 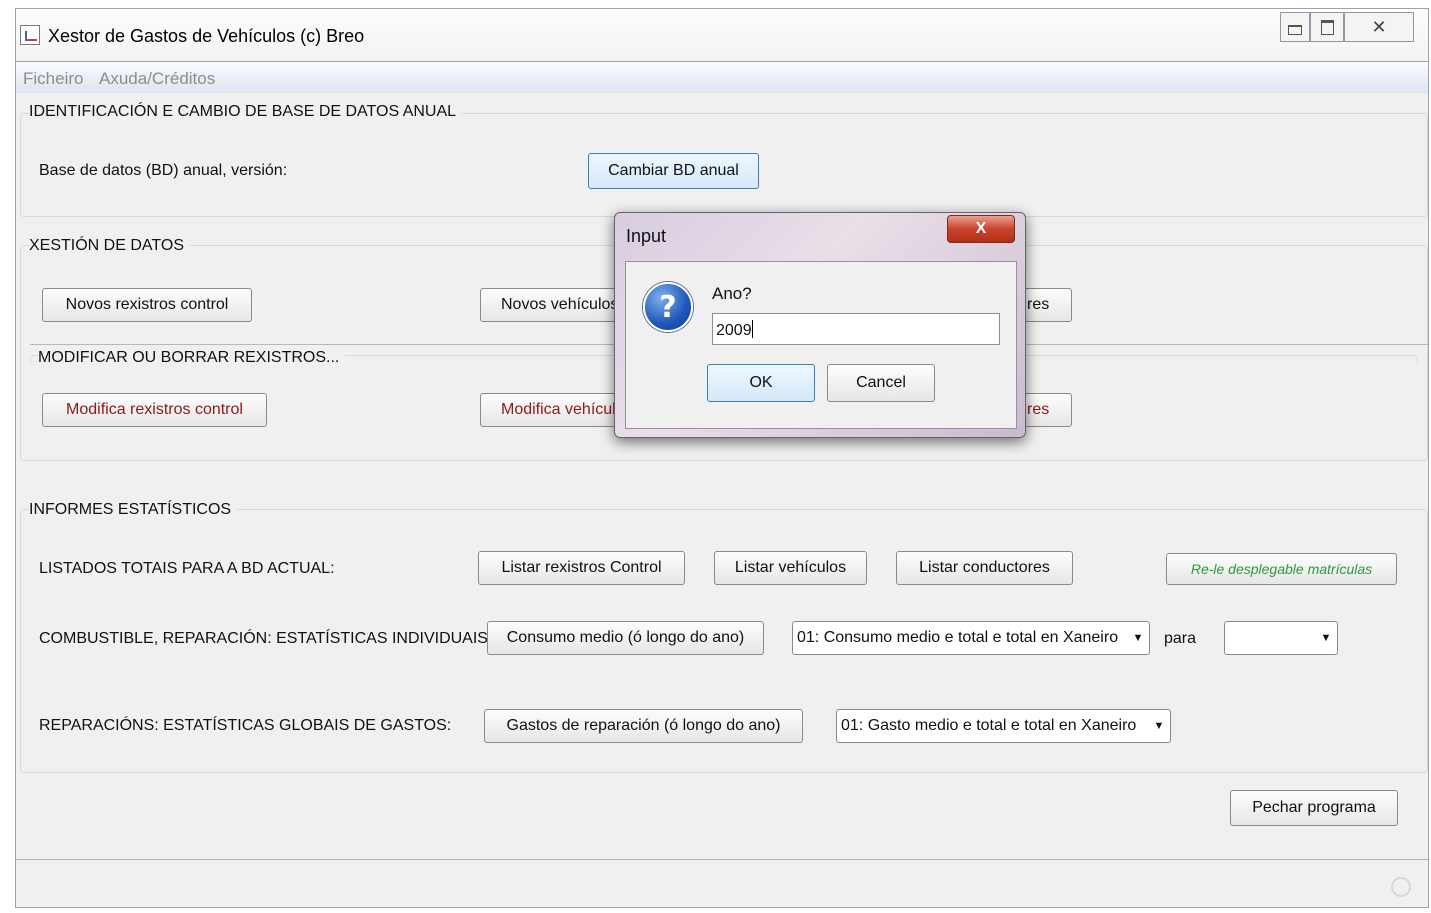 I want to click on section-title-xestion: XESTIÓN DE DATOS, so click(x=109, y=246).